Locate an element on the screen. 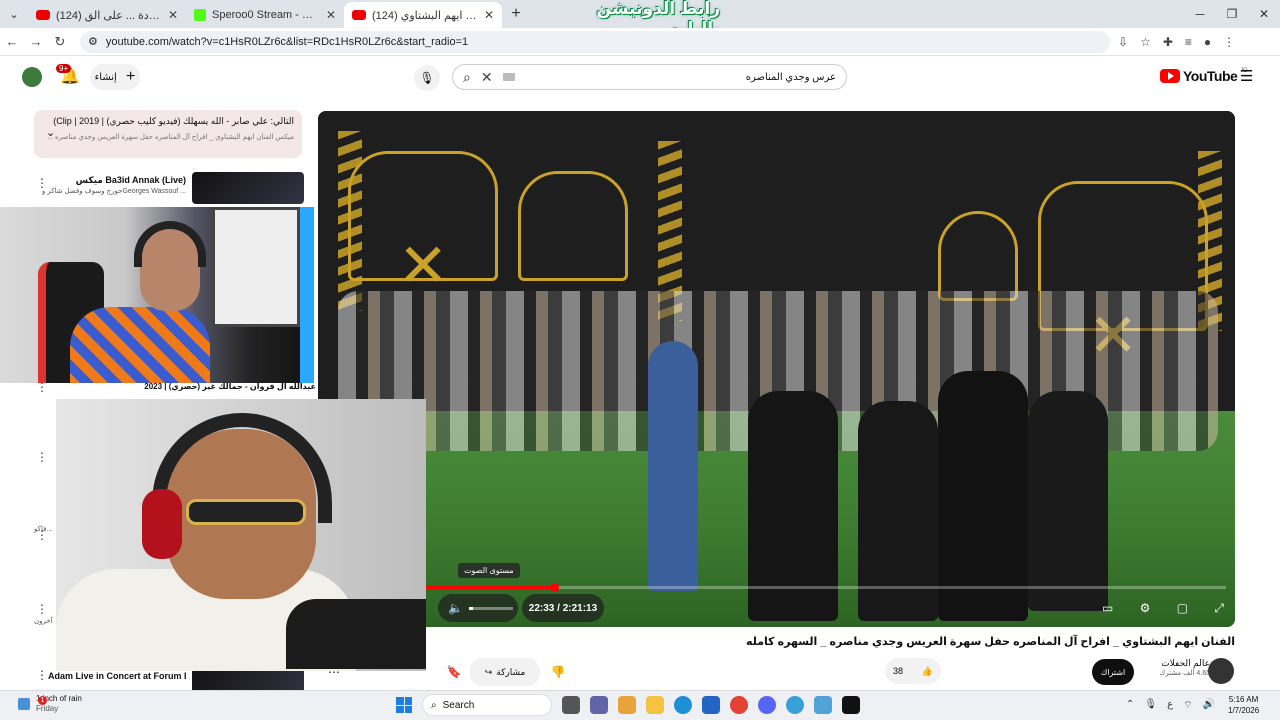  new-tab-button: + is located at coordinates (516, 14).